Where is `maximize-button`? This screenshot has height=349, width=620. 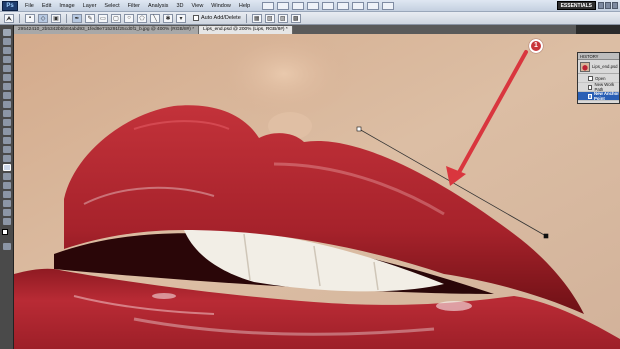
maximize-button is located at coordinates (608, 5).